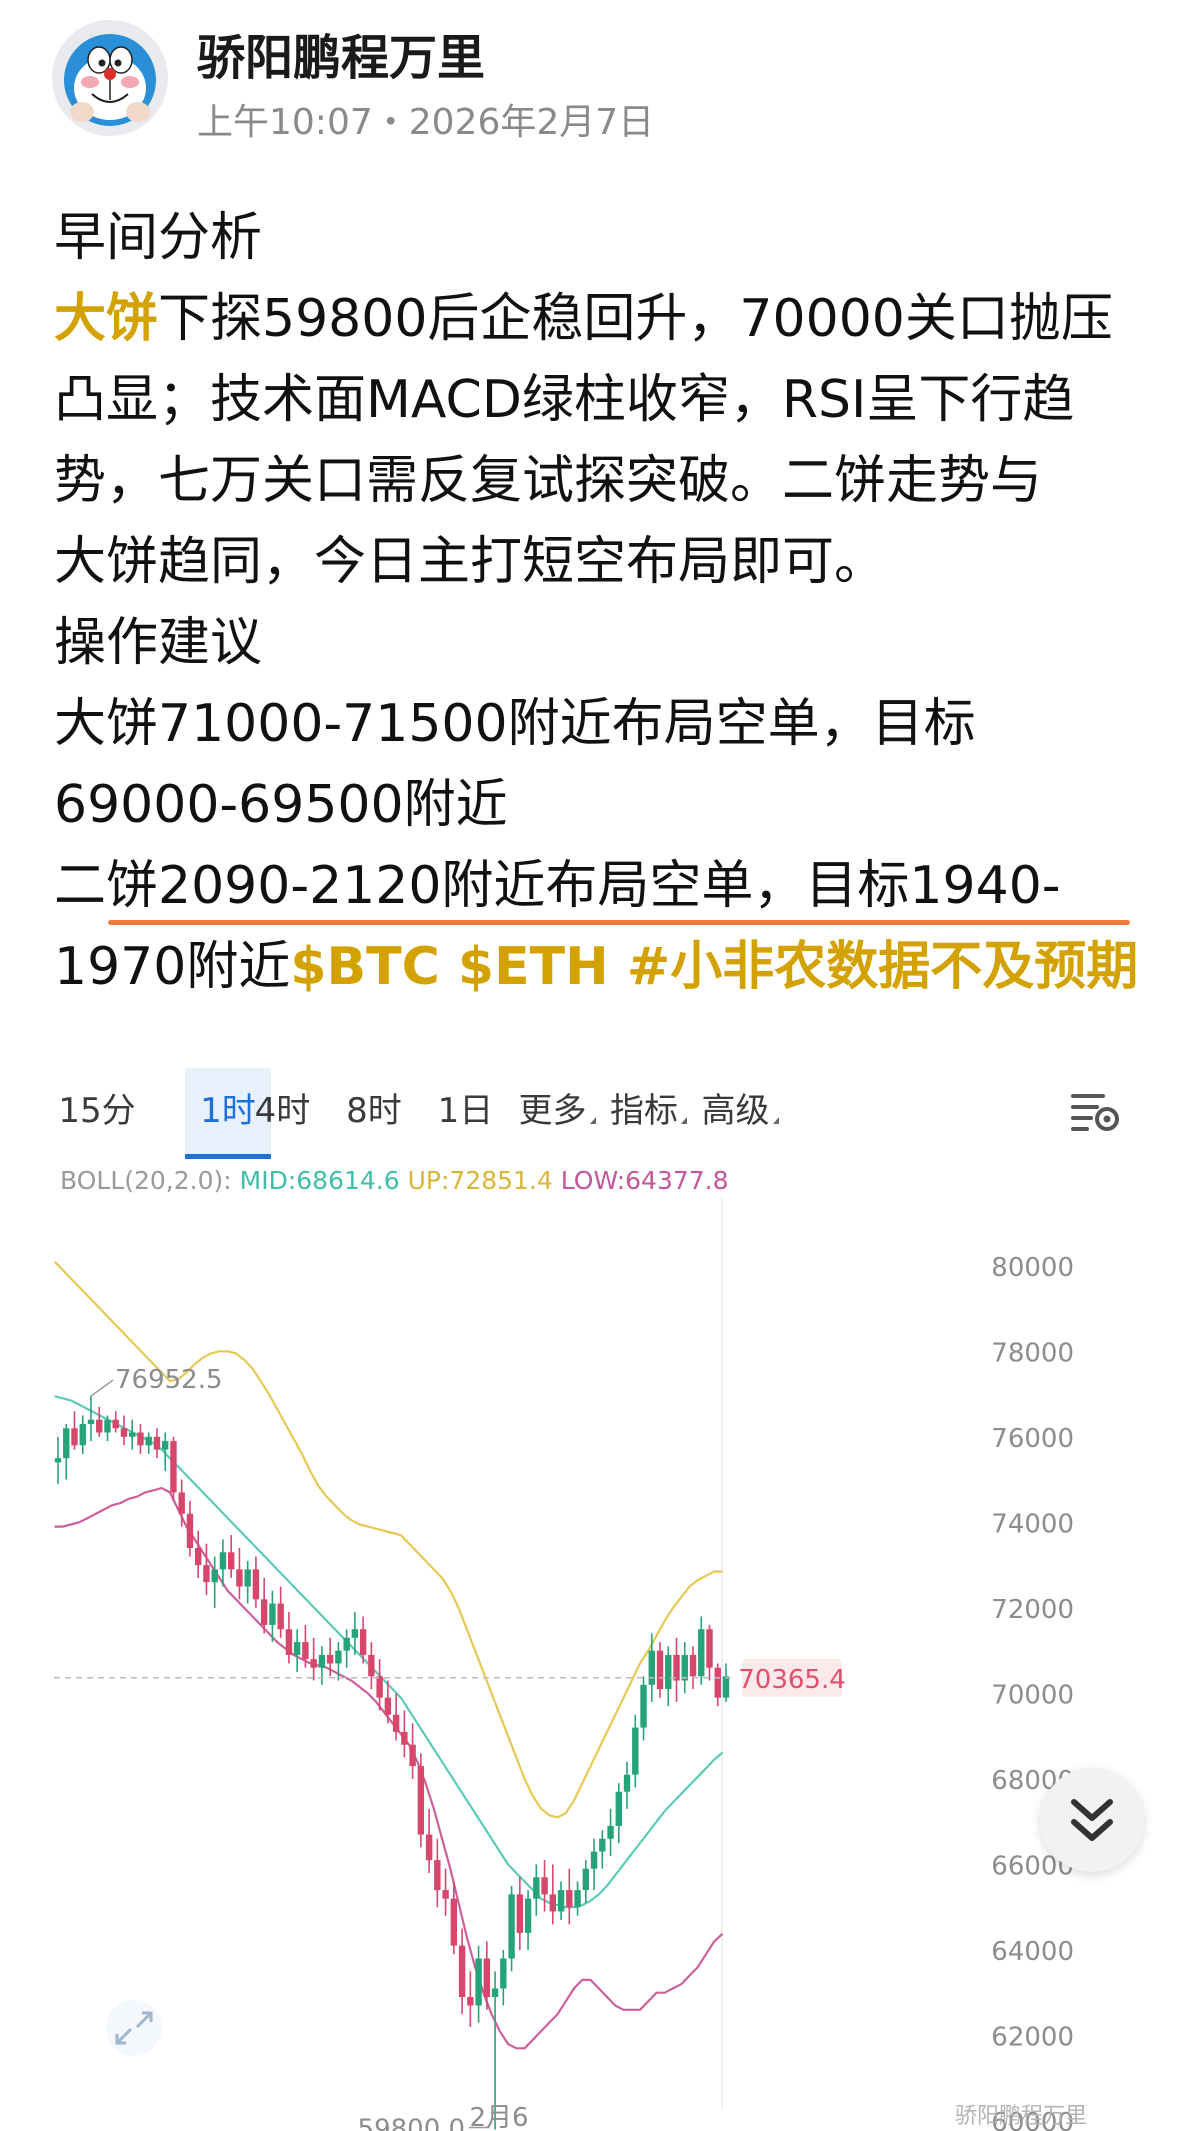 The image size is (1200, 2131). I want to click on post-line: 1970附近$BTC $ETH #小非农数据不及预期, so click(609, 967).